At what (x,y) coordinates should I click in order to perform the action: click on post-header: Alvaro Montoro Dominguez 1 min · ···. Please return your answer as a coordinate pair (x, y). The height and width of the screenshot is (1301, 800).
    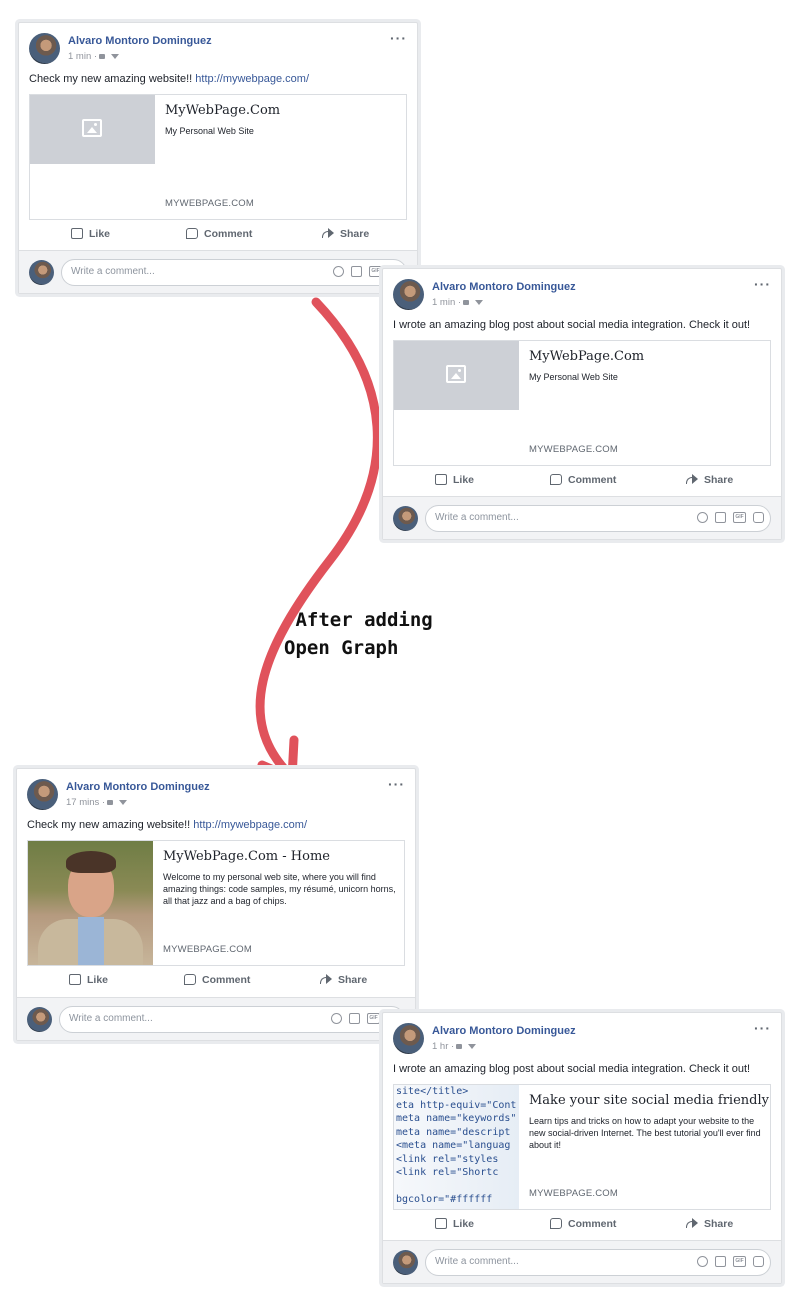
    Looking at the image, I should click on (218, 49).